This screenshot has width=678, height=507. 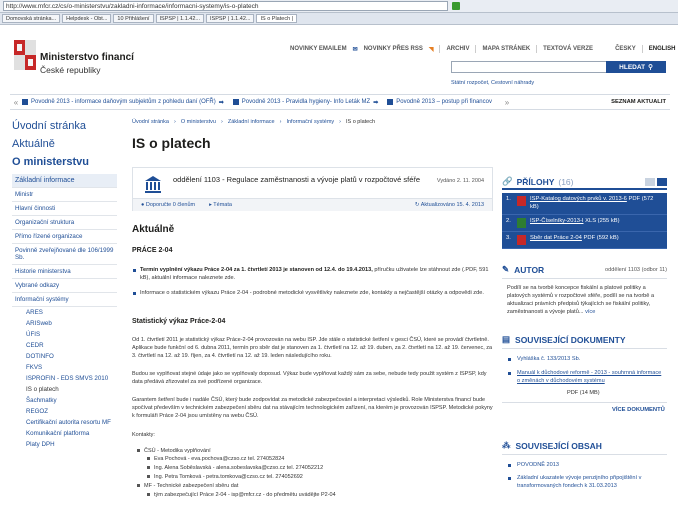 I want to click on sidebar-subitem: REGOZ, so click(x=64, y=411).